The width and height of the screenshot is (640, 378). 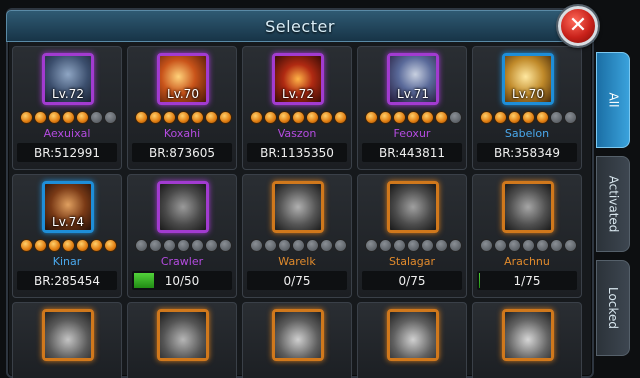 I want to click on monster-card: Warelk 0/75, so click(x=297, y=236).